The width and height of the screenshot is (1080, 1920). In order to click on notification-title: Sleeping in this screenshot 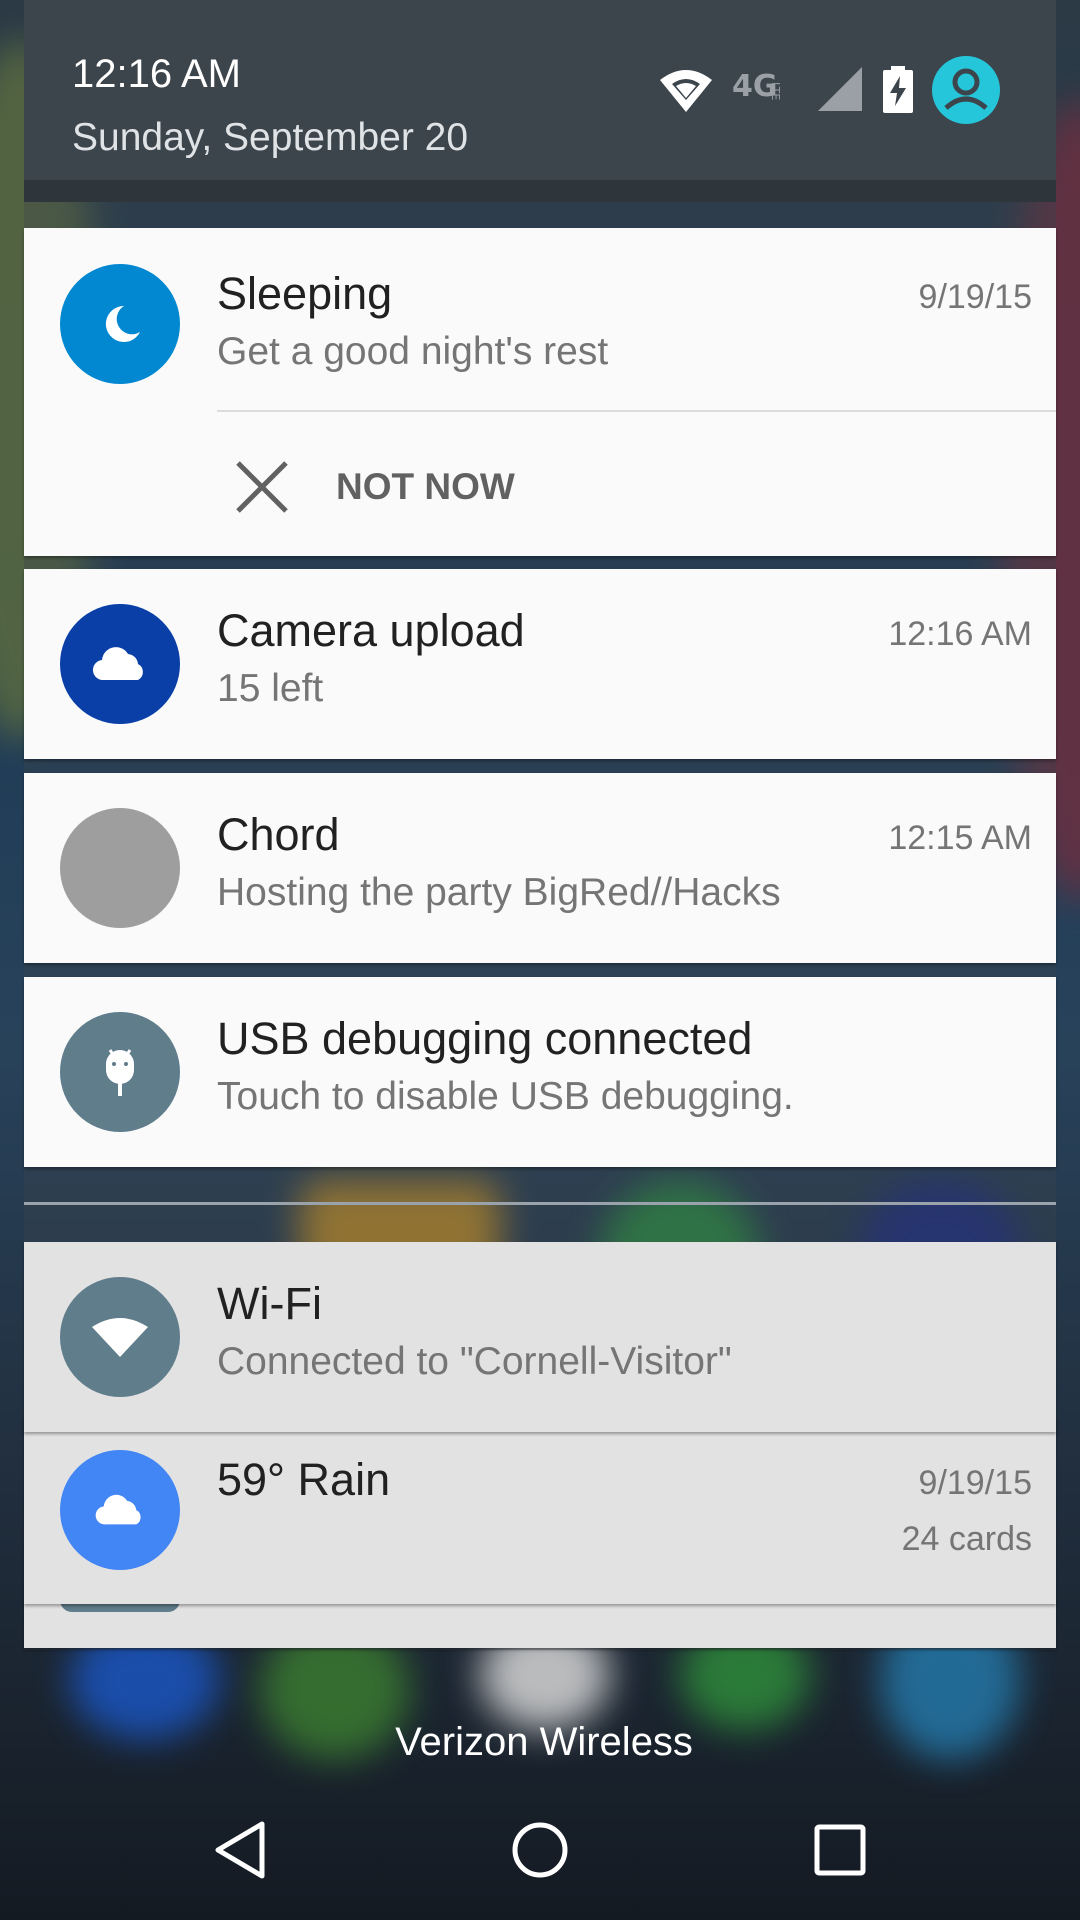, I will do `click(305, 293)`.